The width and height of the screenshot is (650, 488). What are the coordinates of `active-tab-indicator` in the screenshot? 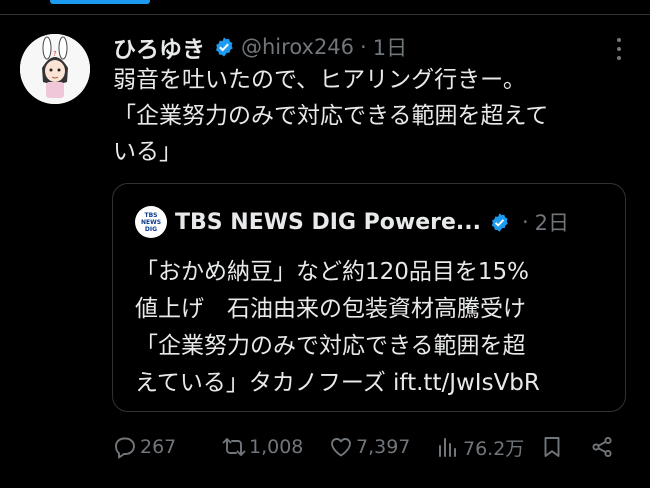 It's located at (100, 2).